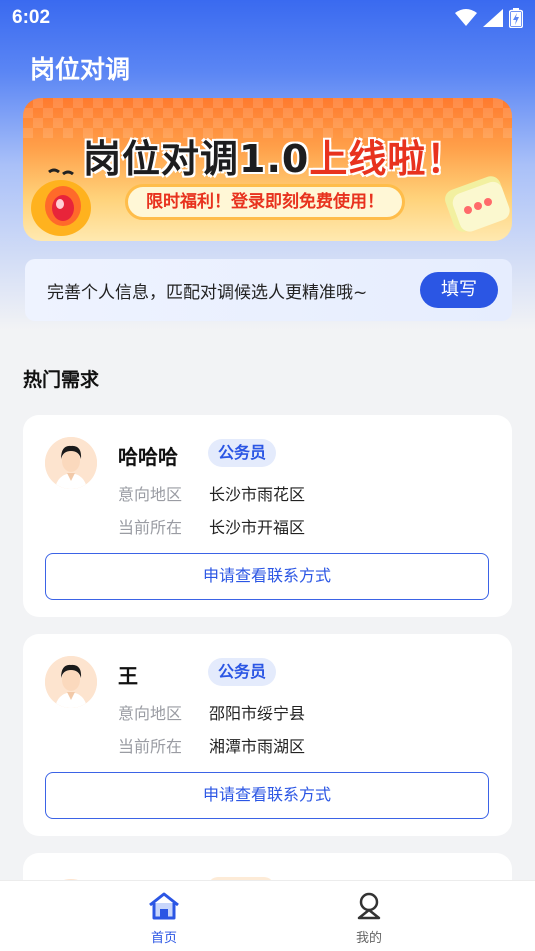 This screenshot has height=951, width=535. What do you see at coordinates (148, 457) in the screenshot?
I see `person-name: 哈哈哈` at bounding box center [148, 457].